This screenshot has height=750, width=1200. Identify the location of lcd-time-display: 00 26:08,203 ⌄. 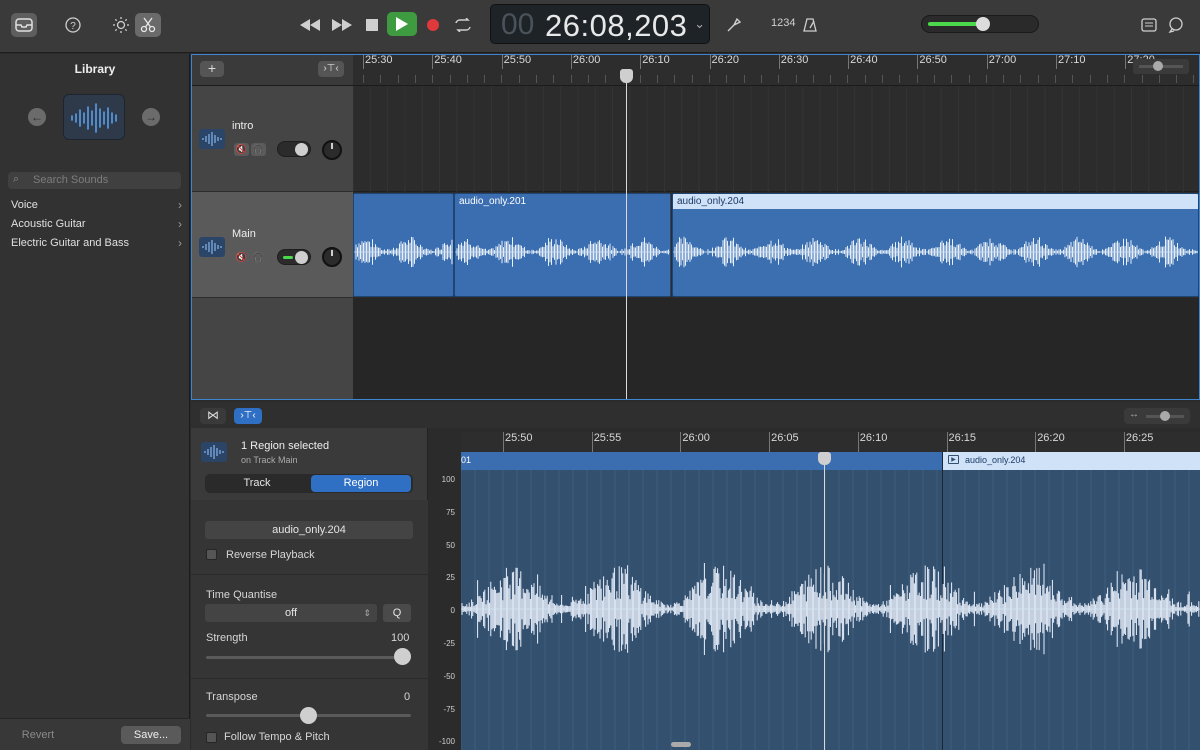
(600, 24).